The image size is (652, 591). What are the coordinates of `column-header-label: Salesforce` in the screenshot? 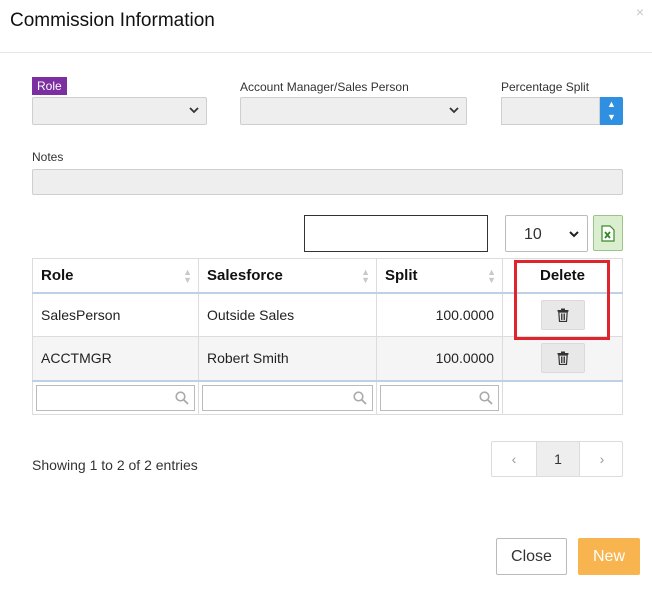 It's located at (245, 275).